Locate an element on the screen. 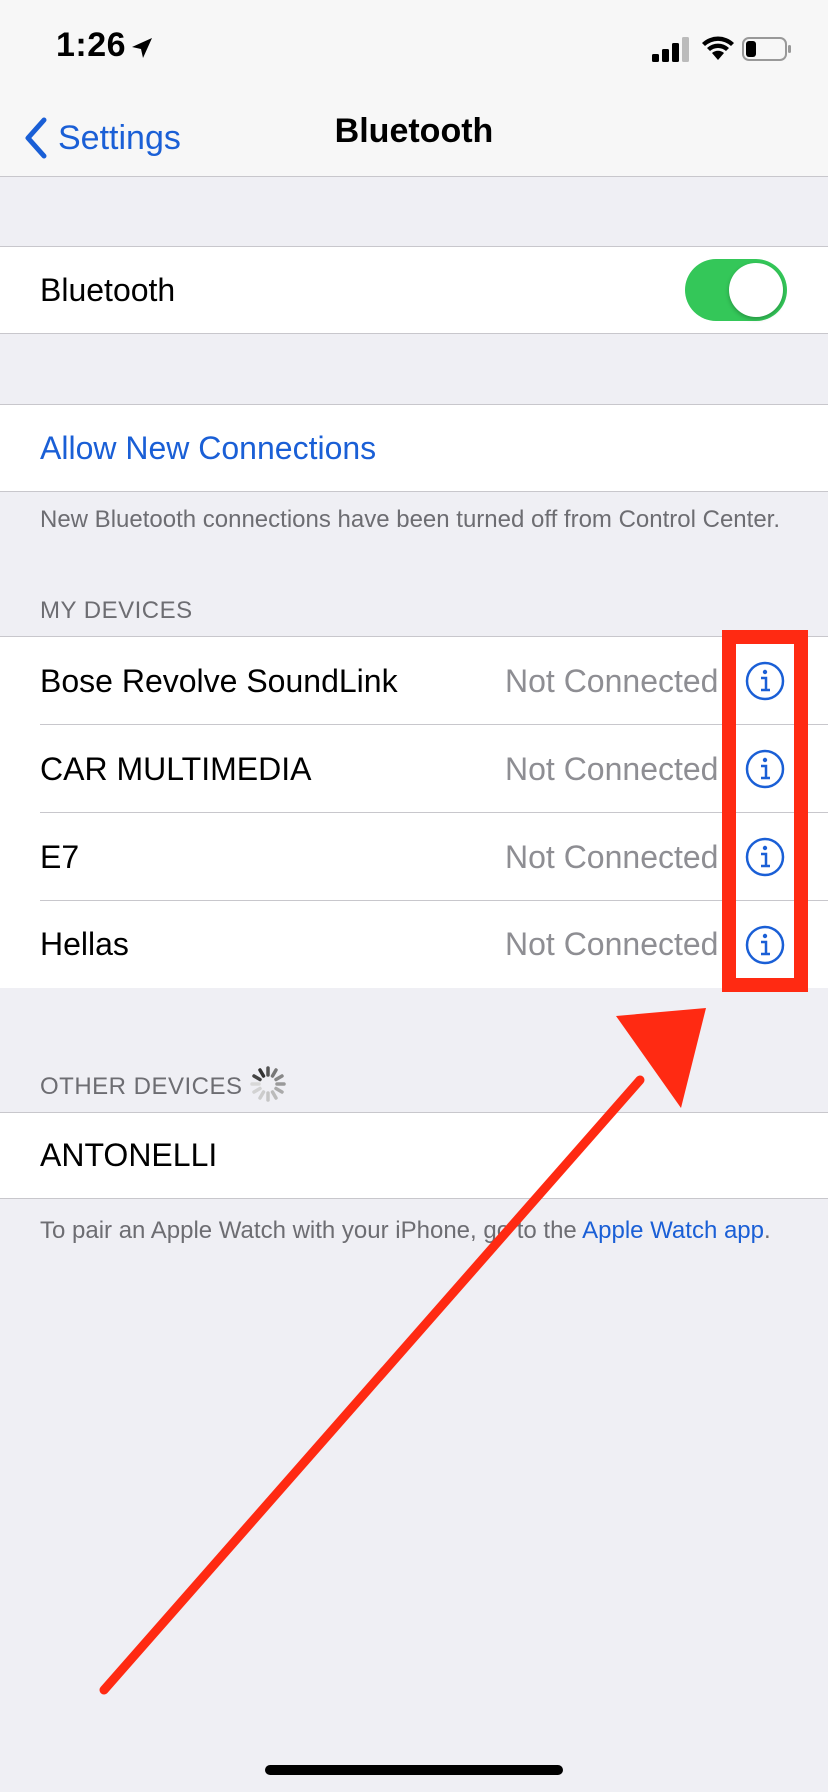 The width and height of the screenshot is (828, 1792). loading-spinner-icon is located at coordinates (268, 1084).